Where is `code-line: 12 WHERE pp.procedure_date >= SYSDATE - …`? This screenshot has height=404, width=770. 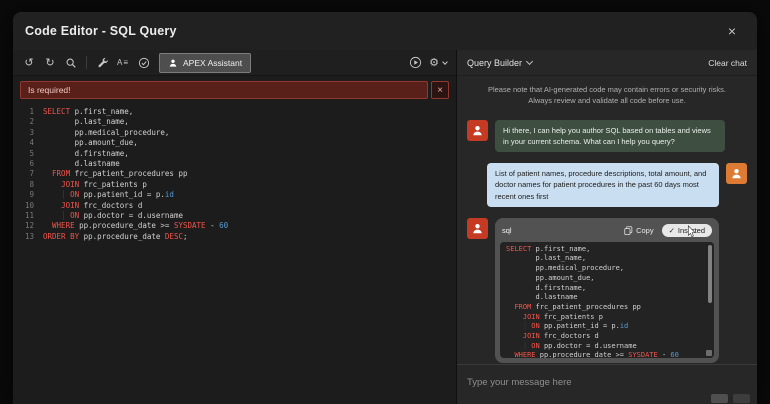 code-line: 12 WHERE pp.procedure_date >= SYSDATE - … is located at coordinates (234, 226).